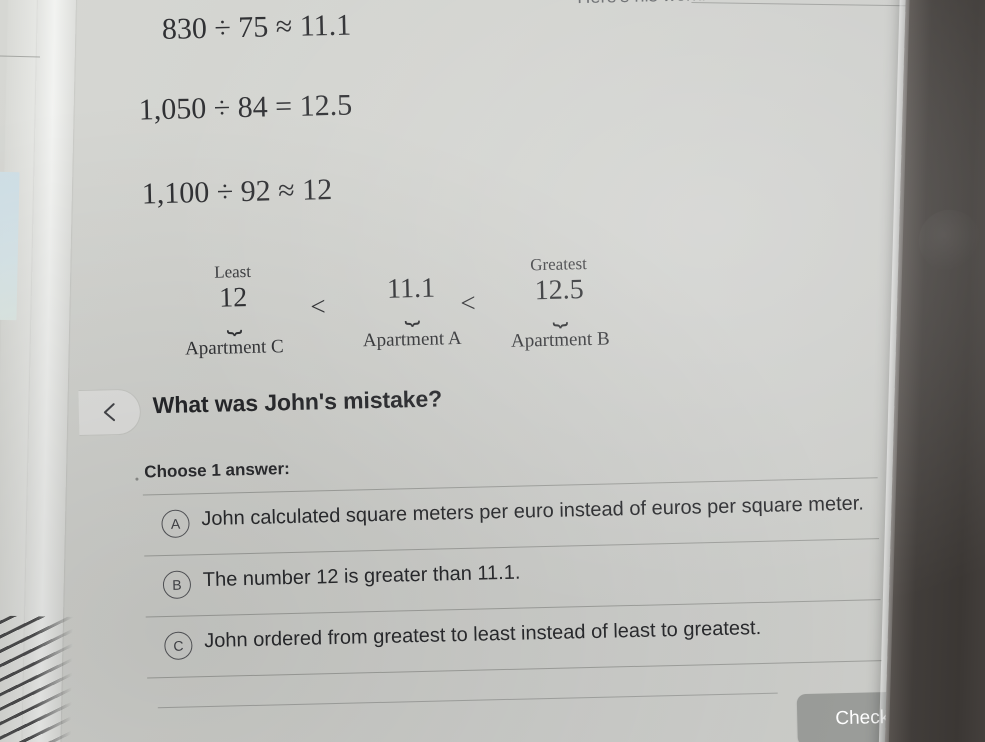 The width and height of the screenshot is (985, 742). I want to click on back-button, so click(110, 412).